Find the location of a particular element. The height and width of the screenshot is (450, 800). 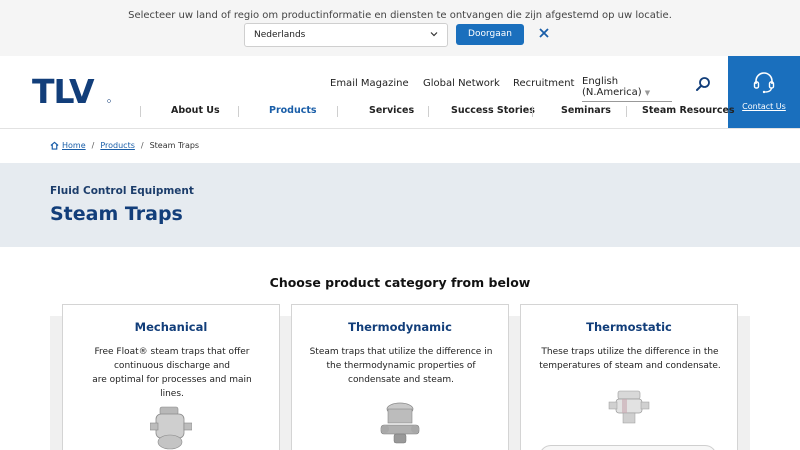

mechanical-trap-image is located at coordinates (171, 428).